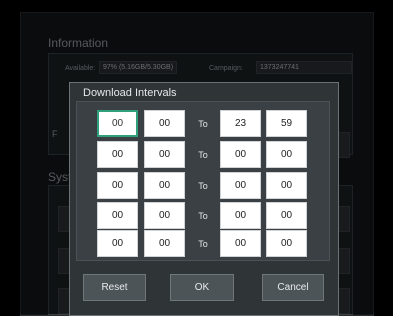 This screenshot has height=316, width=393. I want to click on cancel-button: Cancel, so click(293, 287).